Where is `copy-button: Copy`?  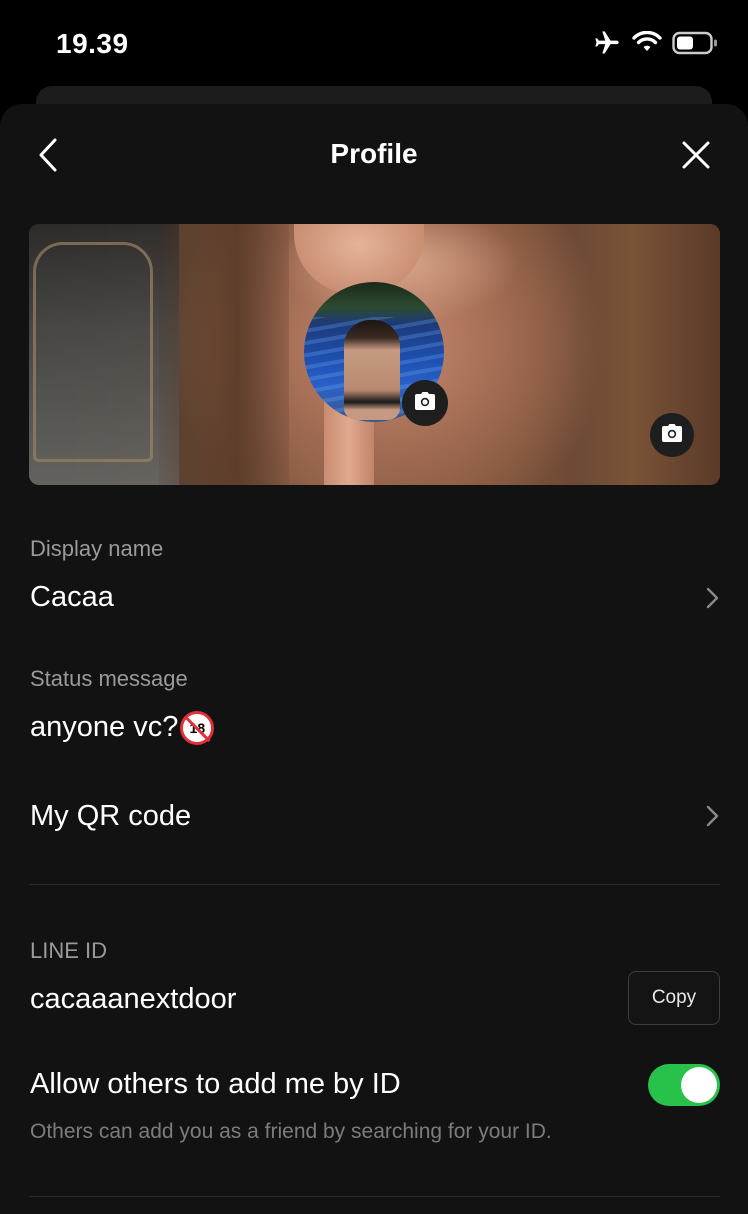 copy-button: Copy is located at coordinates (674, 998).